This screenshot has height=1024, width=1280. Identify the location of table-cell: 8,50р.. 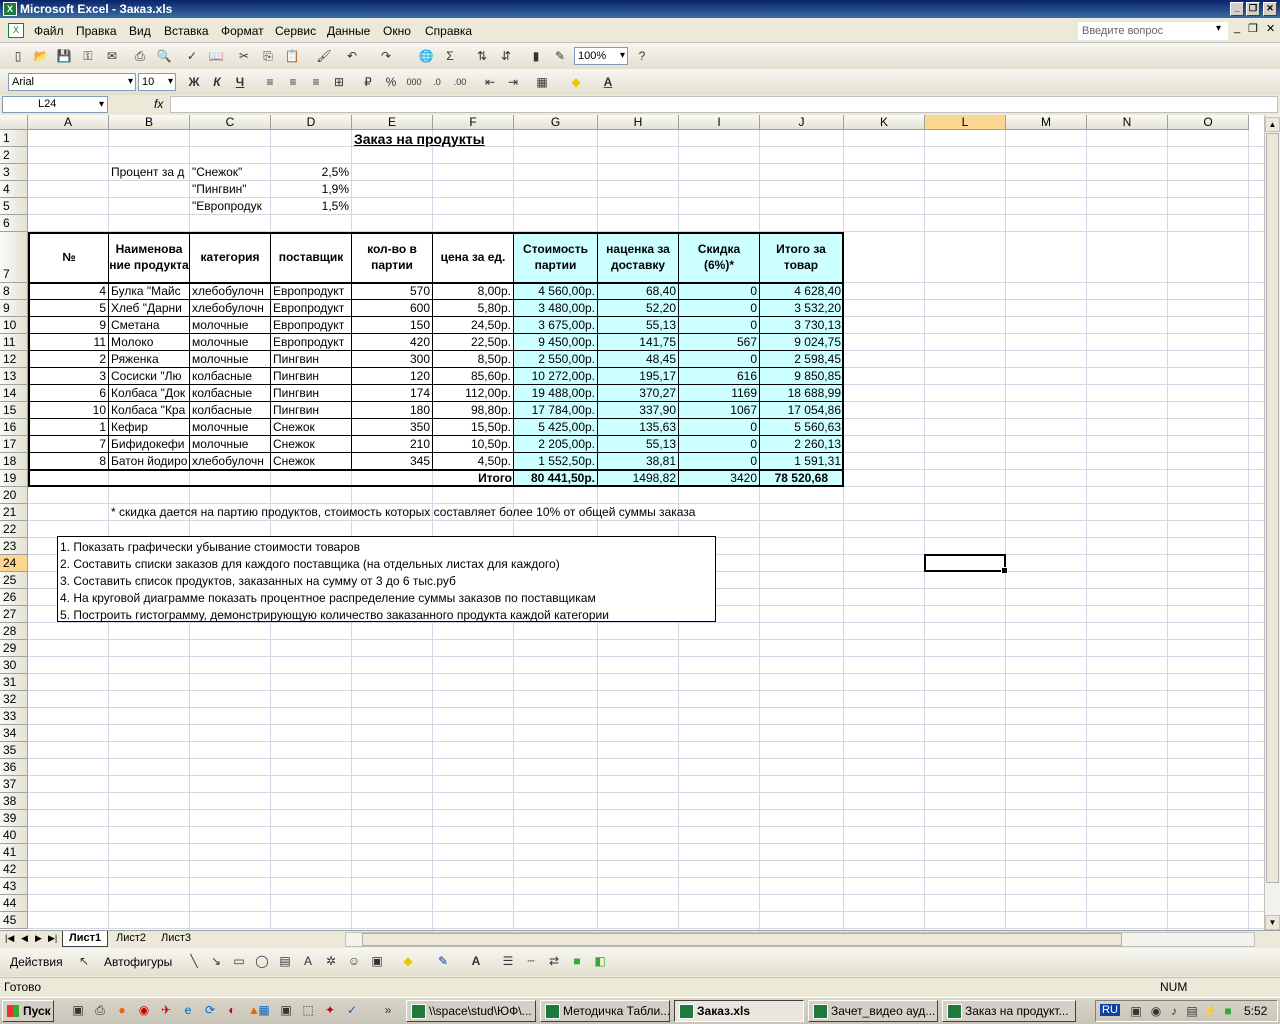
(473, 359).